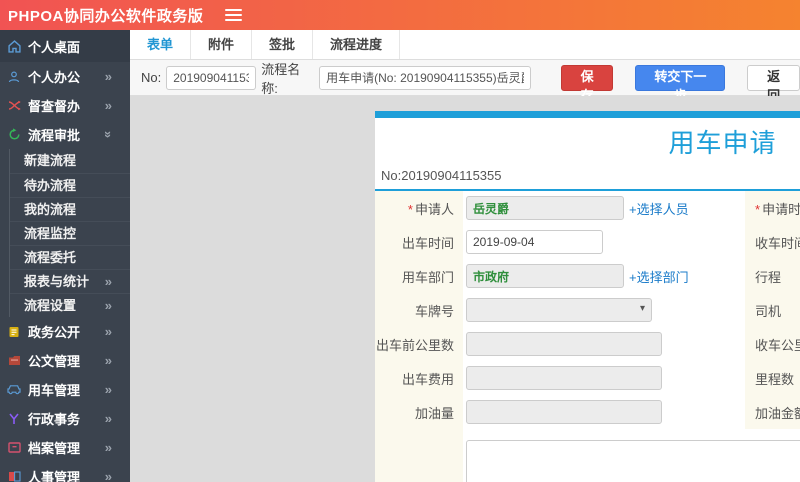 The height and width of the screenshot is (482, 800). I want to click on y-icon, so click(14, 418).